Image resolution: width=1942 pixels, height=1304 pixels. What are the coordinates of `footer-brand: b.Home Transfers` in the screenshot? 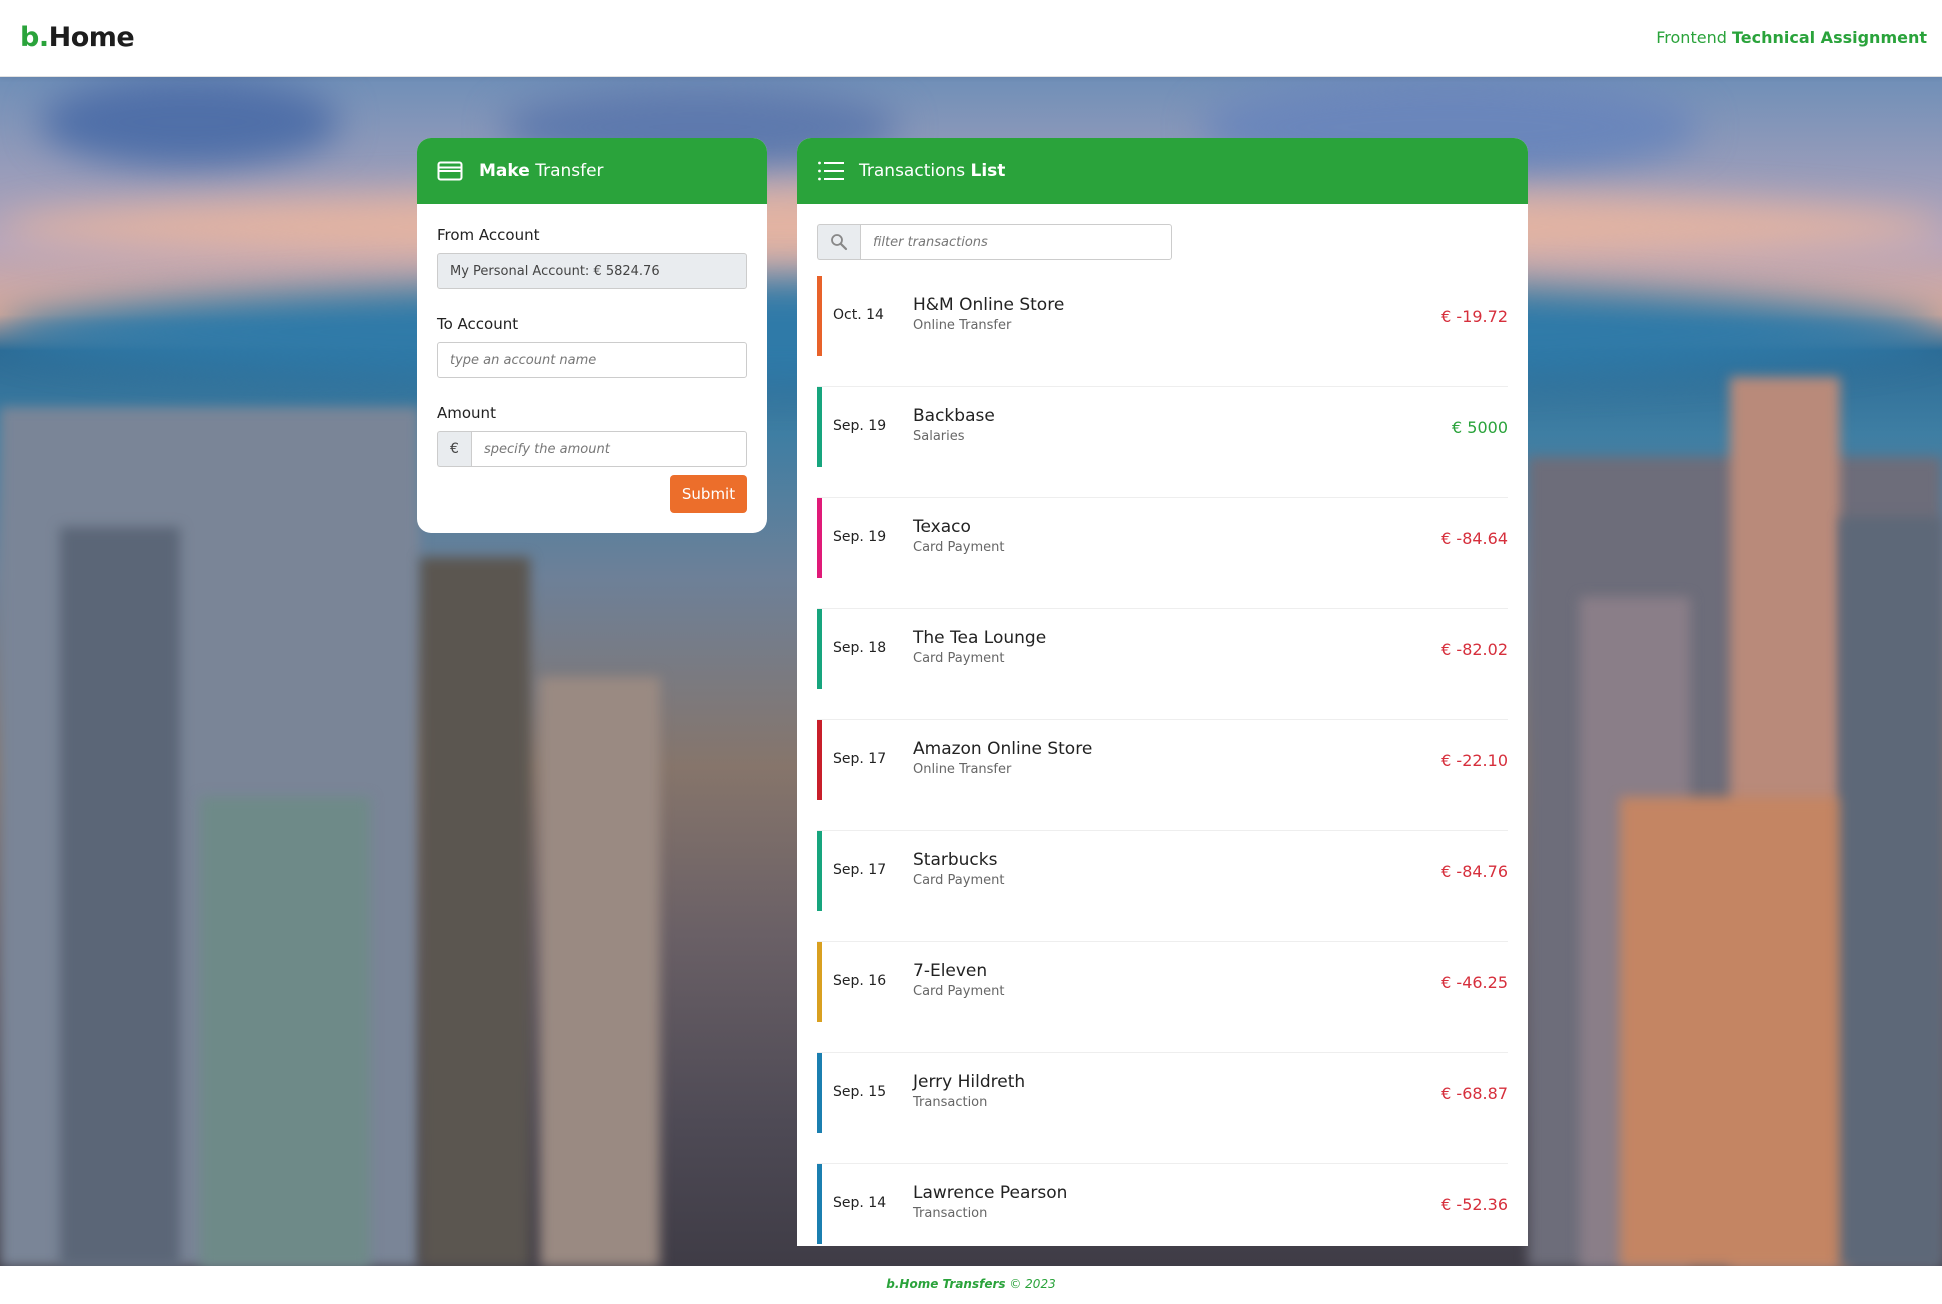 It's located at (946, 1284).